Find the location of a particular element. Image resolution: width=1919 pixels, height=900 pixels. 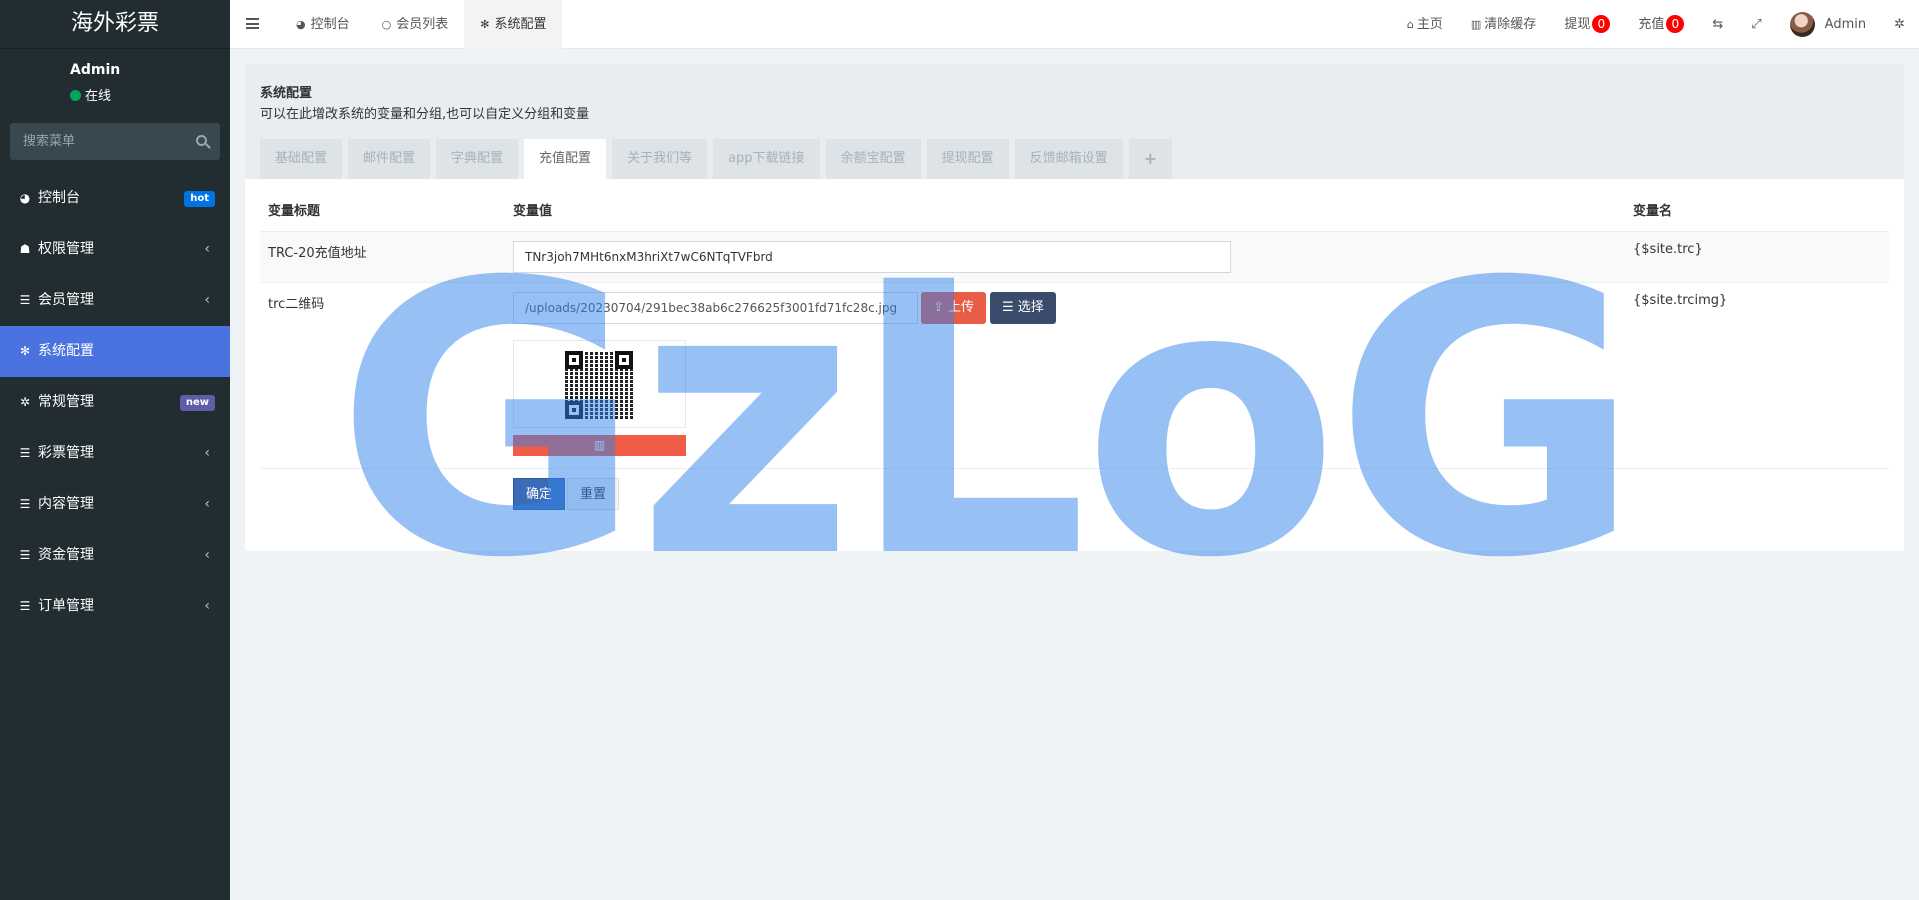

upload-label: 上传 is located at coordinates (961, 307).